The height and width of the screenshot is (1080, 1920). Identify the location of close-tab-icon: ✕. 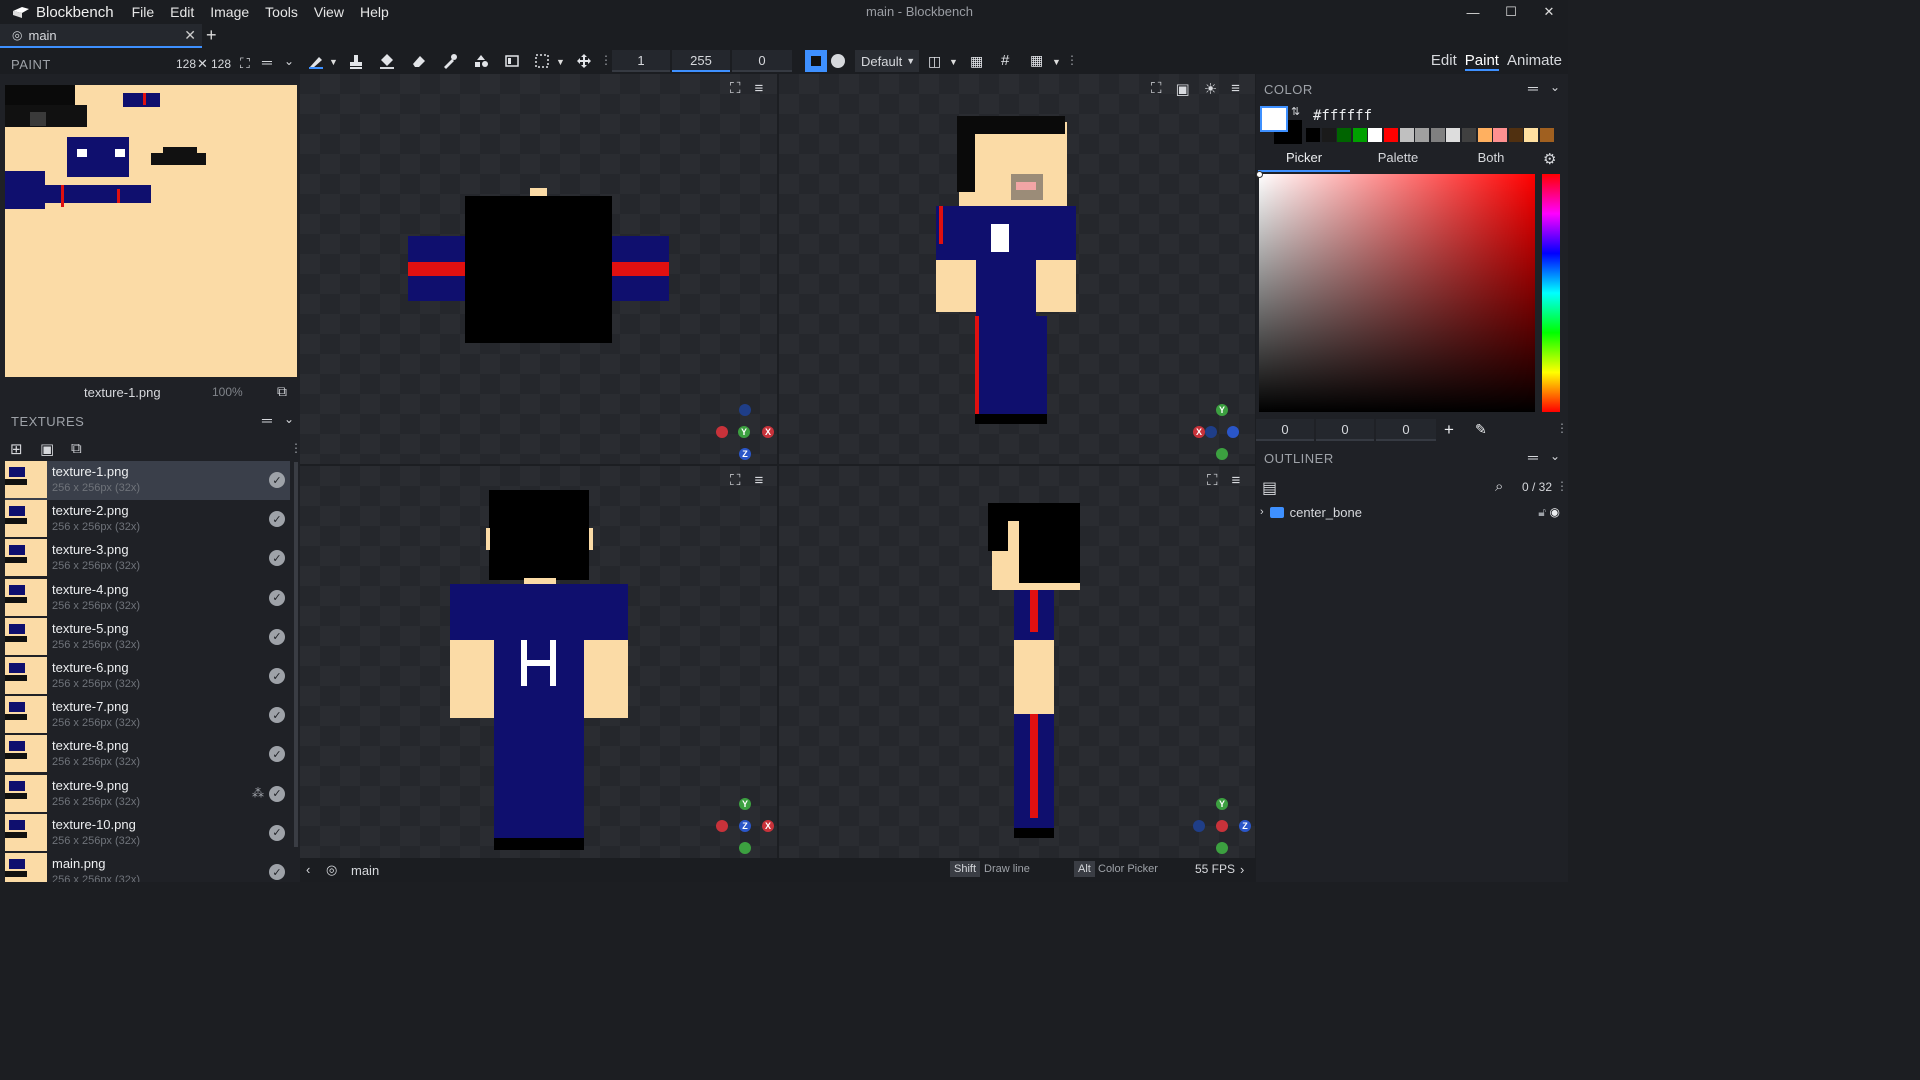
(190, 35).